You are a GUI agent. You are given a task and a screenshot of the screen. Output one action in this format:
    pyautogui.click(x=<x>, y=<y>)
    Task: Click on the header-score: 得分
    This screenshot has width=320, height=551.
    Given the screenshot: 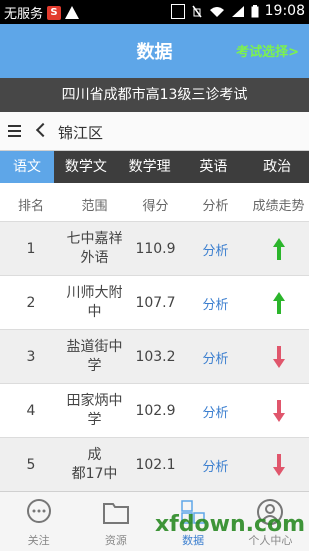 What is the action you would take?
    pyautogui.click(x=155, y=206)
    